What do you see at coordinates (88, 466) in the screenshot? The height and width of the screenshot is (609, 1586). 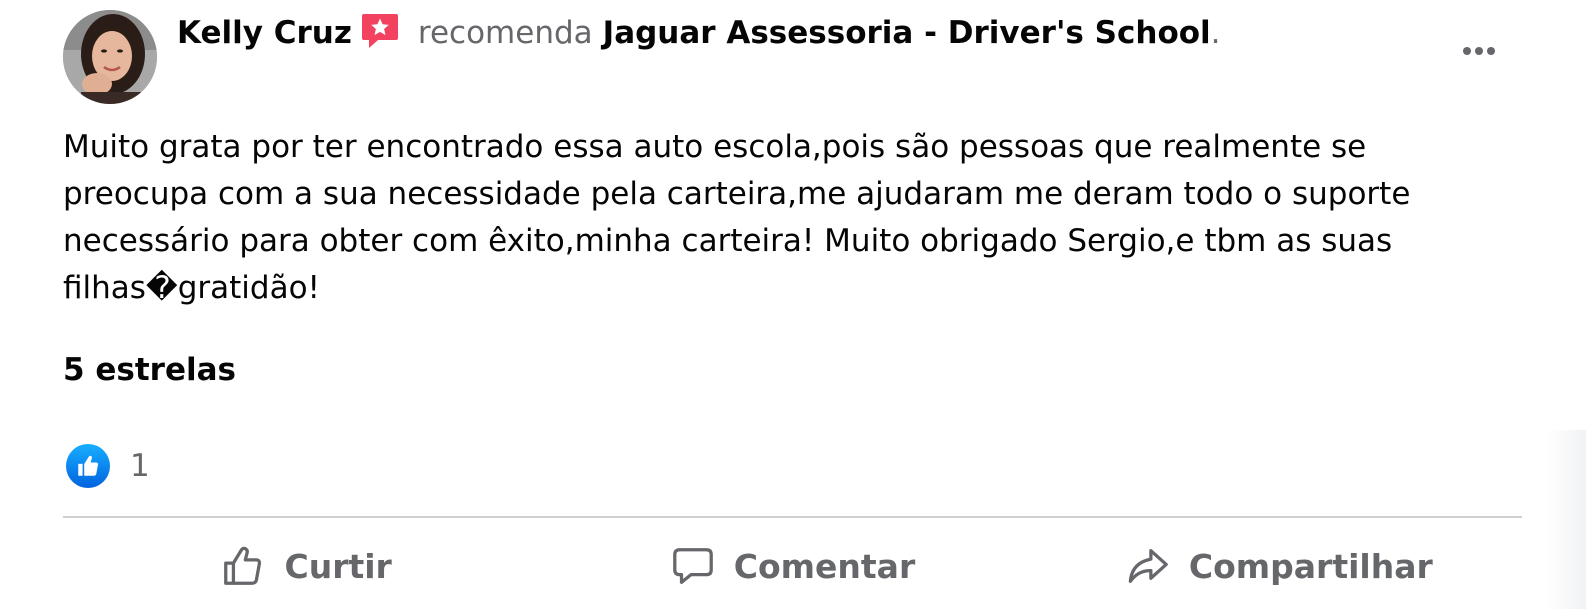 I see `like-reaction-icon` at bounding box center [88, 466].